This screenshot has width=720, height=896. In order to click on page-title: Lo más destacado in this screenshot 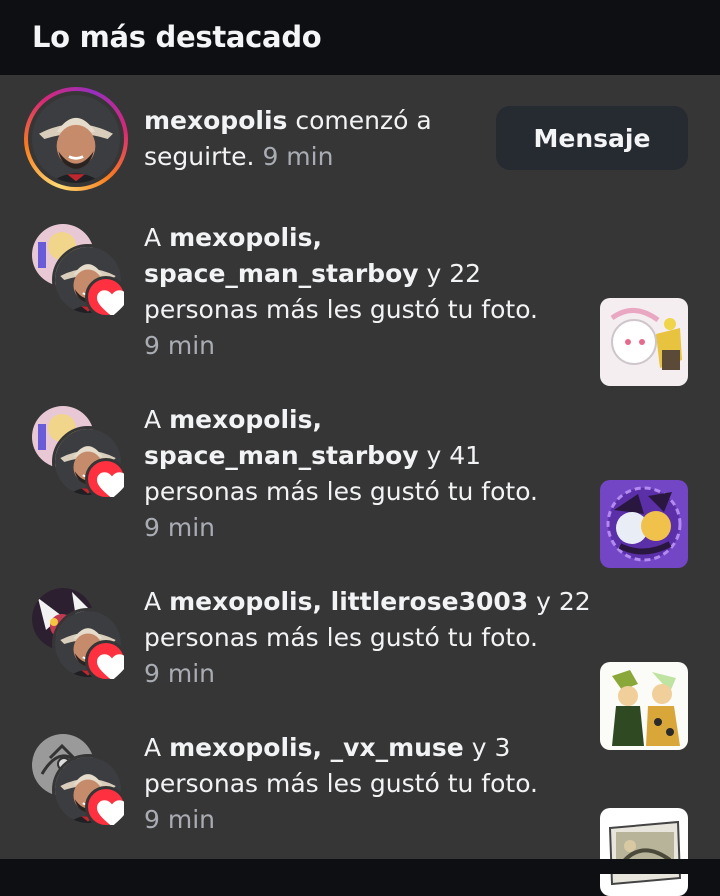, I will do `click(177, 37)`.